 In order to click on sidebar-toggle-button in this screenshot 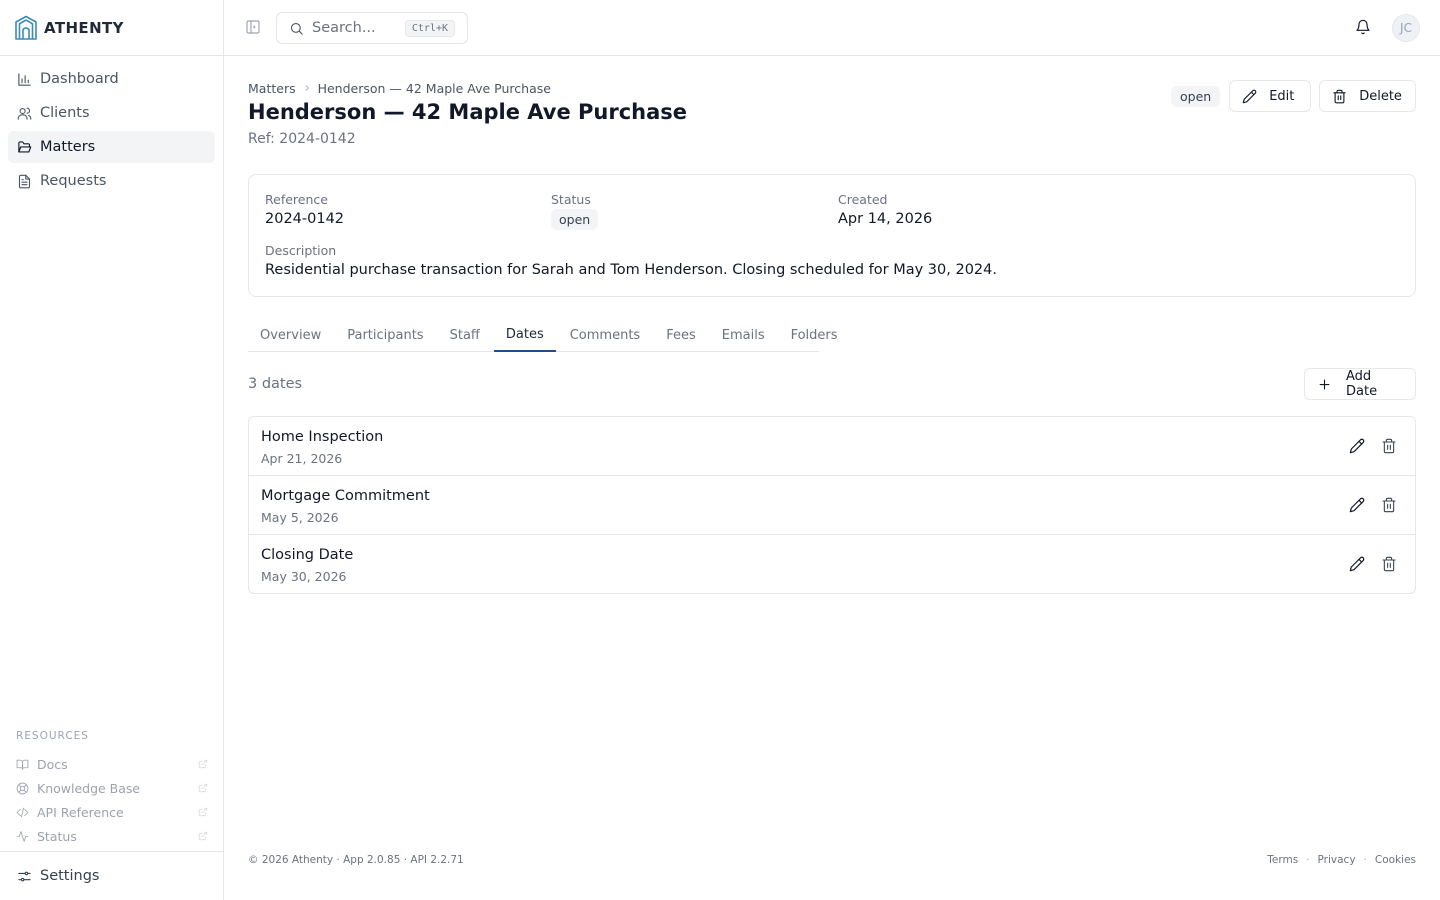, I will do `click(254, 28)`.